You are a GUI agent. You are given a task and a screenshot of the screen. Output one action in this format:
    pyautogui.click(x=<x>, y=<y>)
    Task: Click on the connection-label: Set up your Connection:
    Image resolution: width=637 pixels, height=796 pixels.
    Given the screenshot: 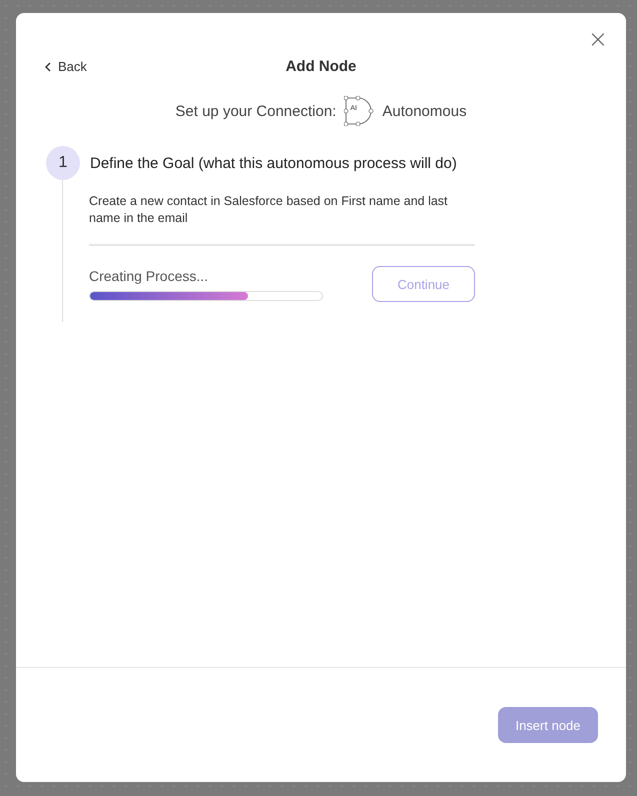 What is the action you would take?
    pyautogui.click(x=255, y=111)
    